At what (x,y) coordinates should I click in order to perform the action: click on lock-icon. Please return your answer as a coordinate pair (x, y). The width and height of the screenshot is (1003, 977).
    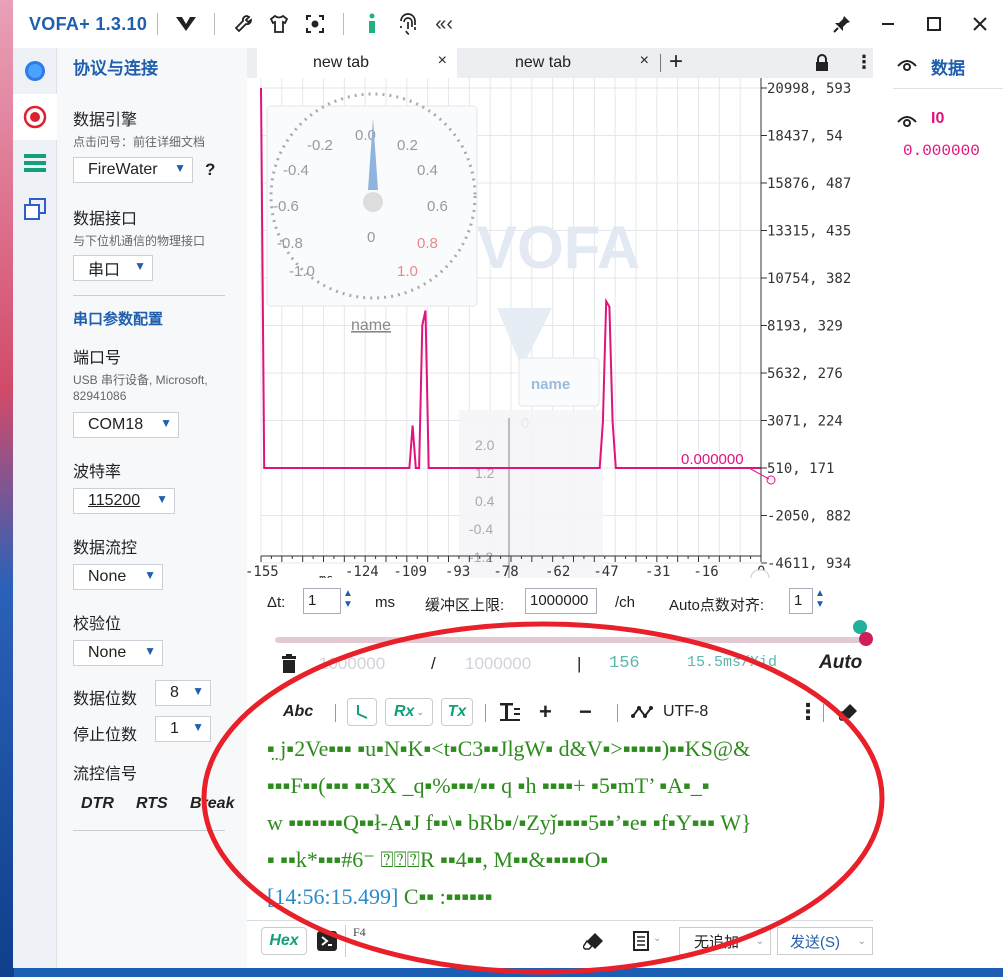
    Looking at the image, I should click on (822, 65).